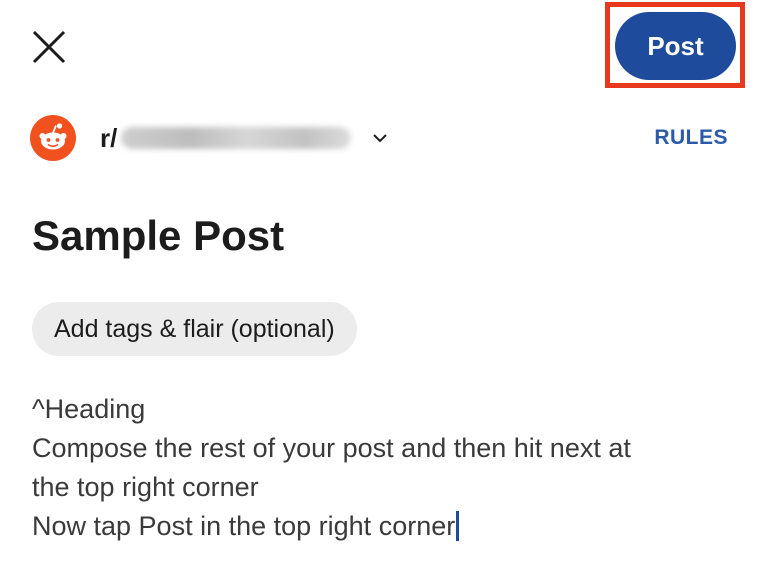  Describe the element at coordinates (675, 46) in the screenshot. I see `post-button: Post` at that location.